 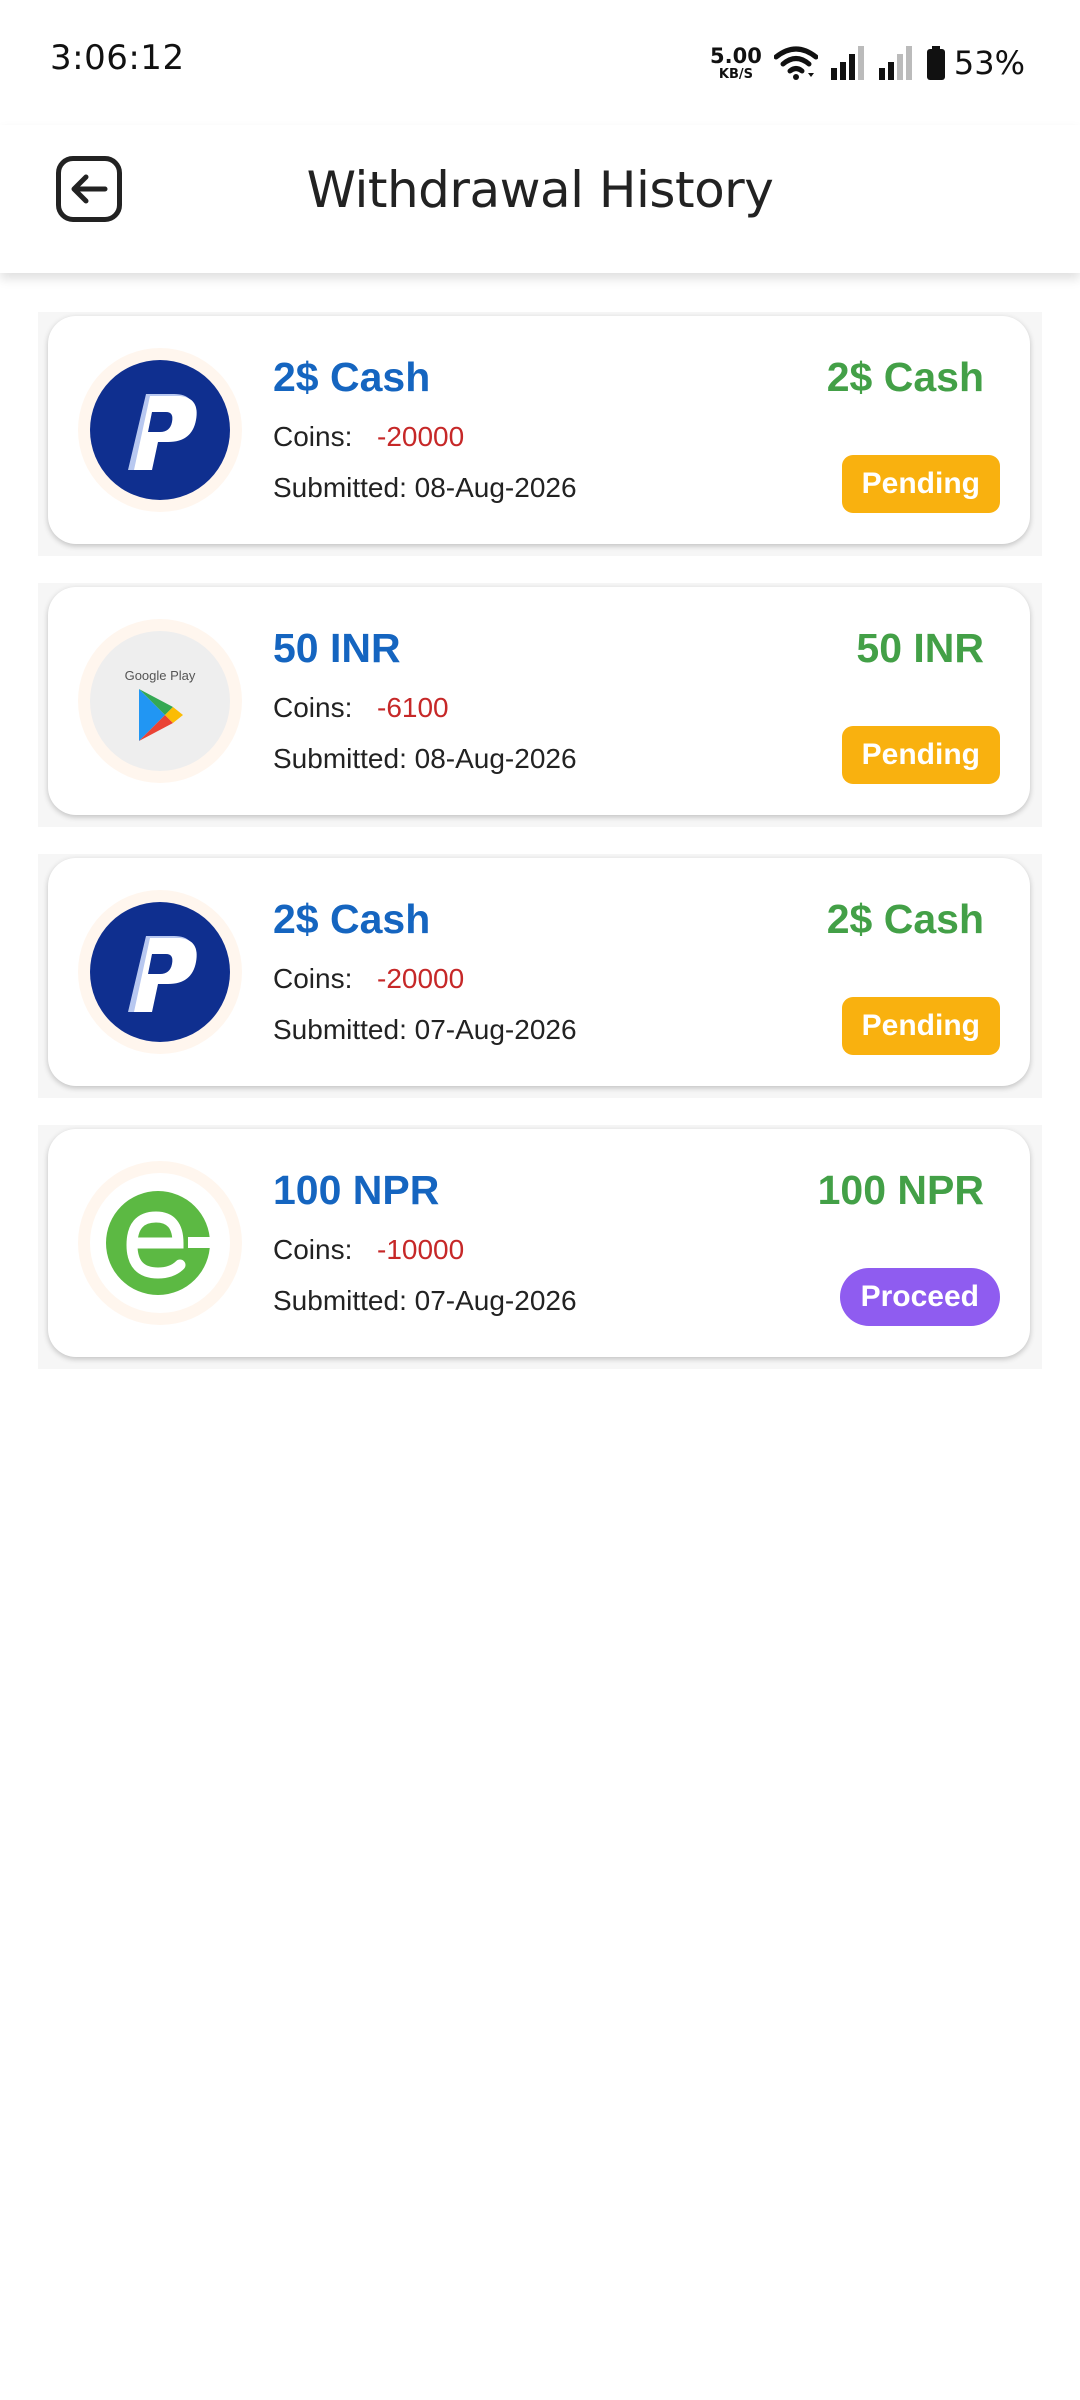 I want to click on coins-row: Coins: -10000, so click(x=368, y=1250).